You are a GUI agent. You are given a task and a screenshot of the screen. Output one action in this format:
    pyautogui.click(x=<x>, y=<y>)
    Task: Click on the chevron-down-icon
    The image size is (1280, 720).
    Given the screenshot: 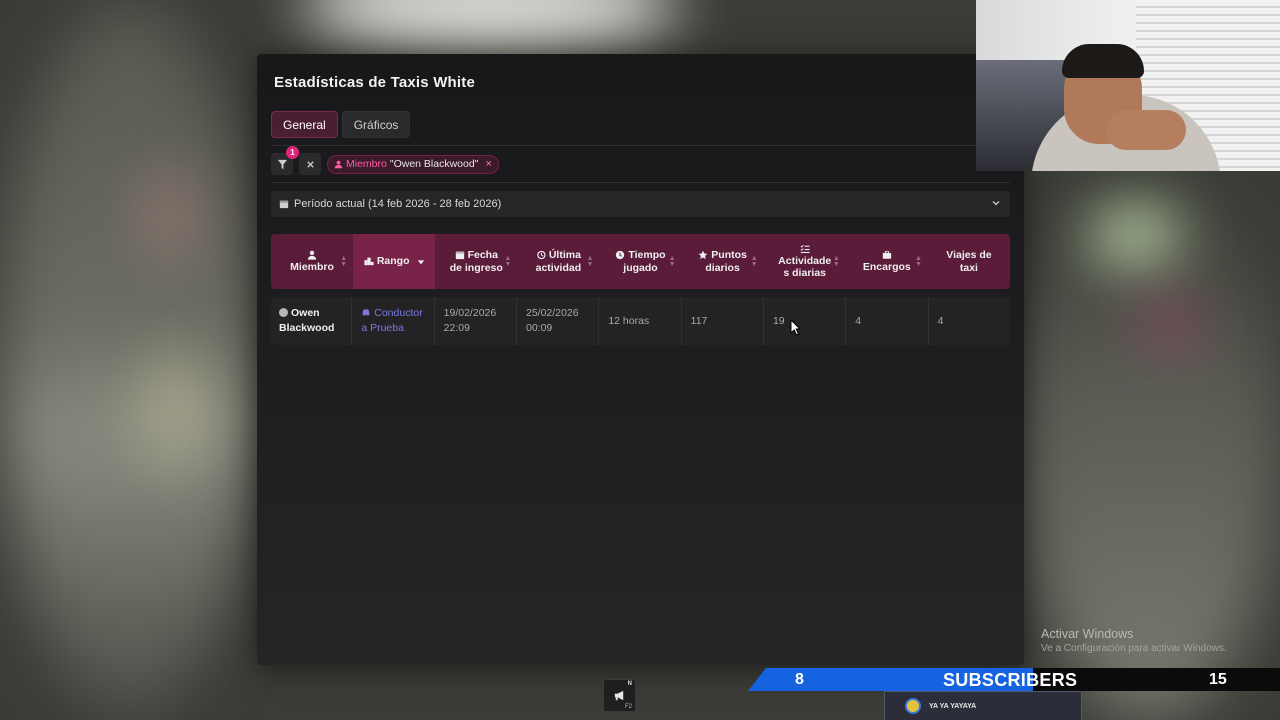 What is the action you would take?
    pyautogui.click(x=996, y=203)
    